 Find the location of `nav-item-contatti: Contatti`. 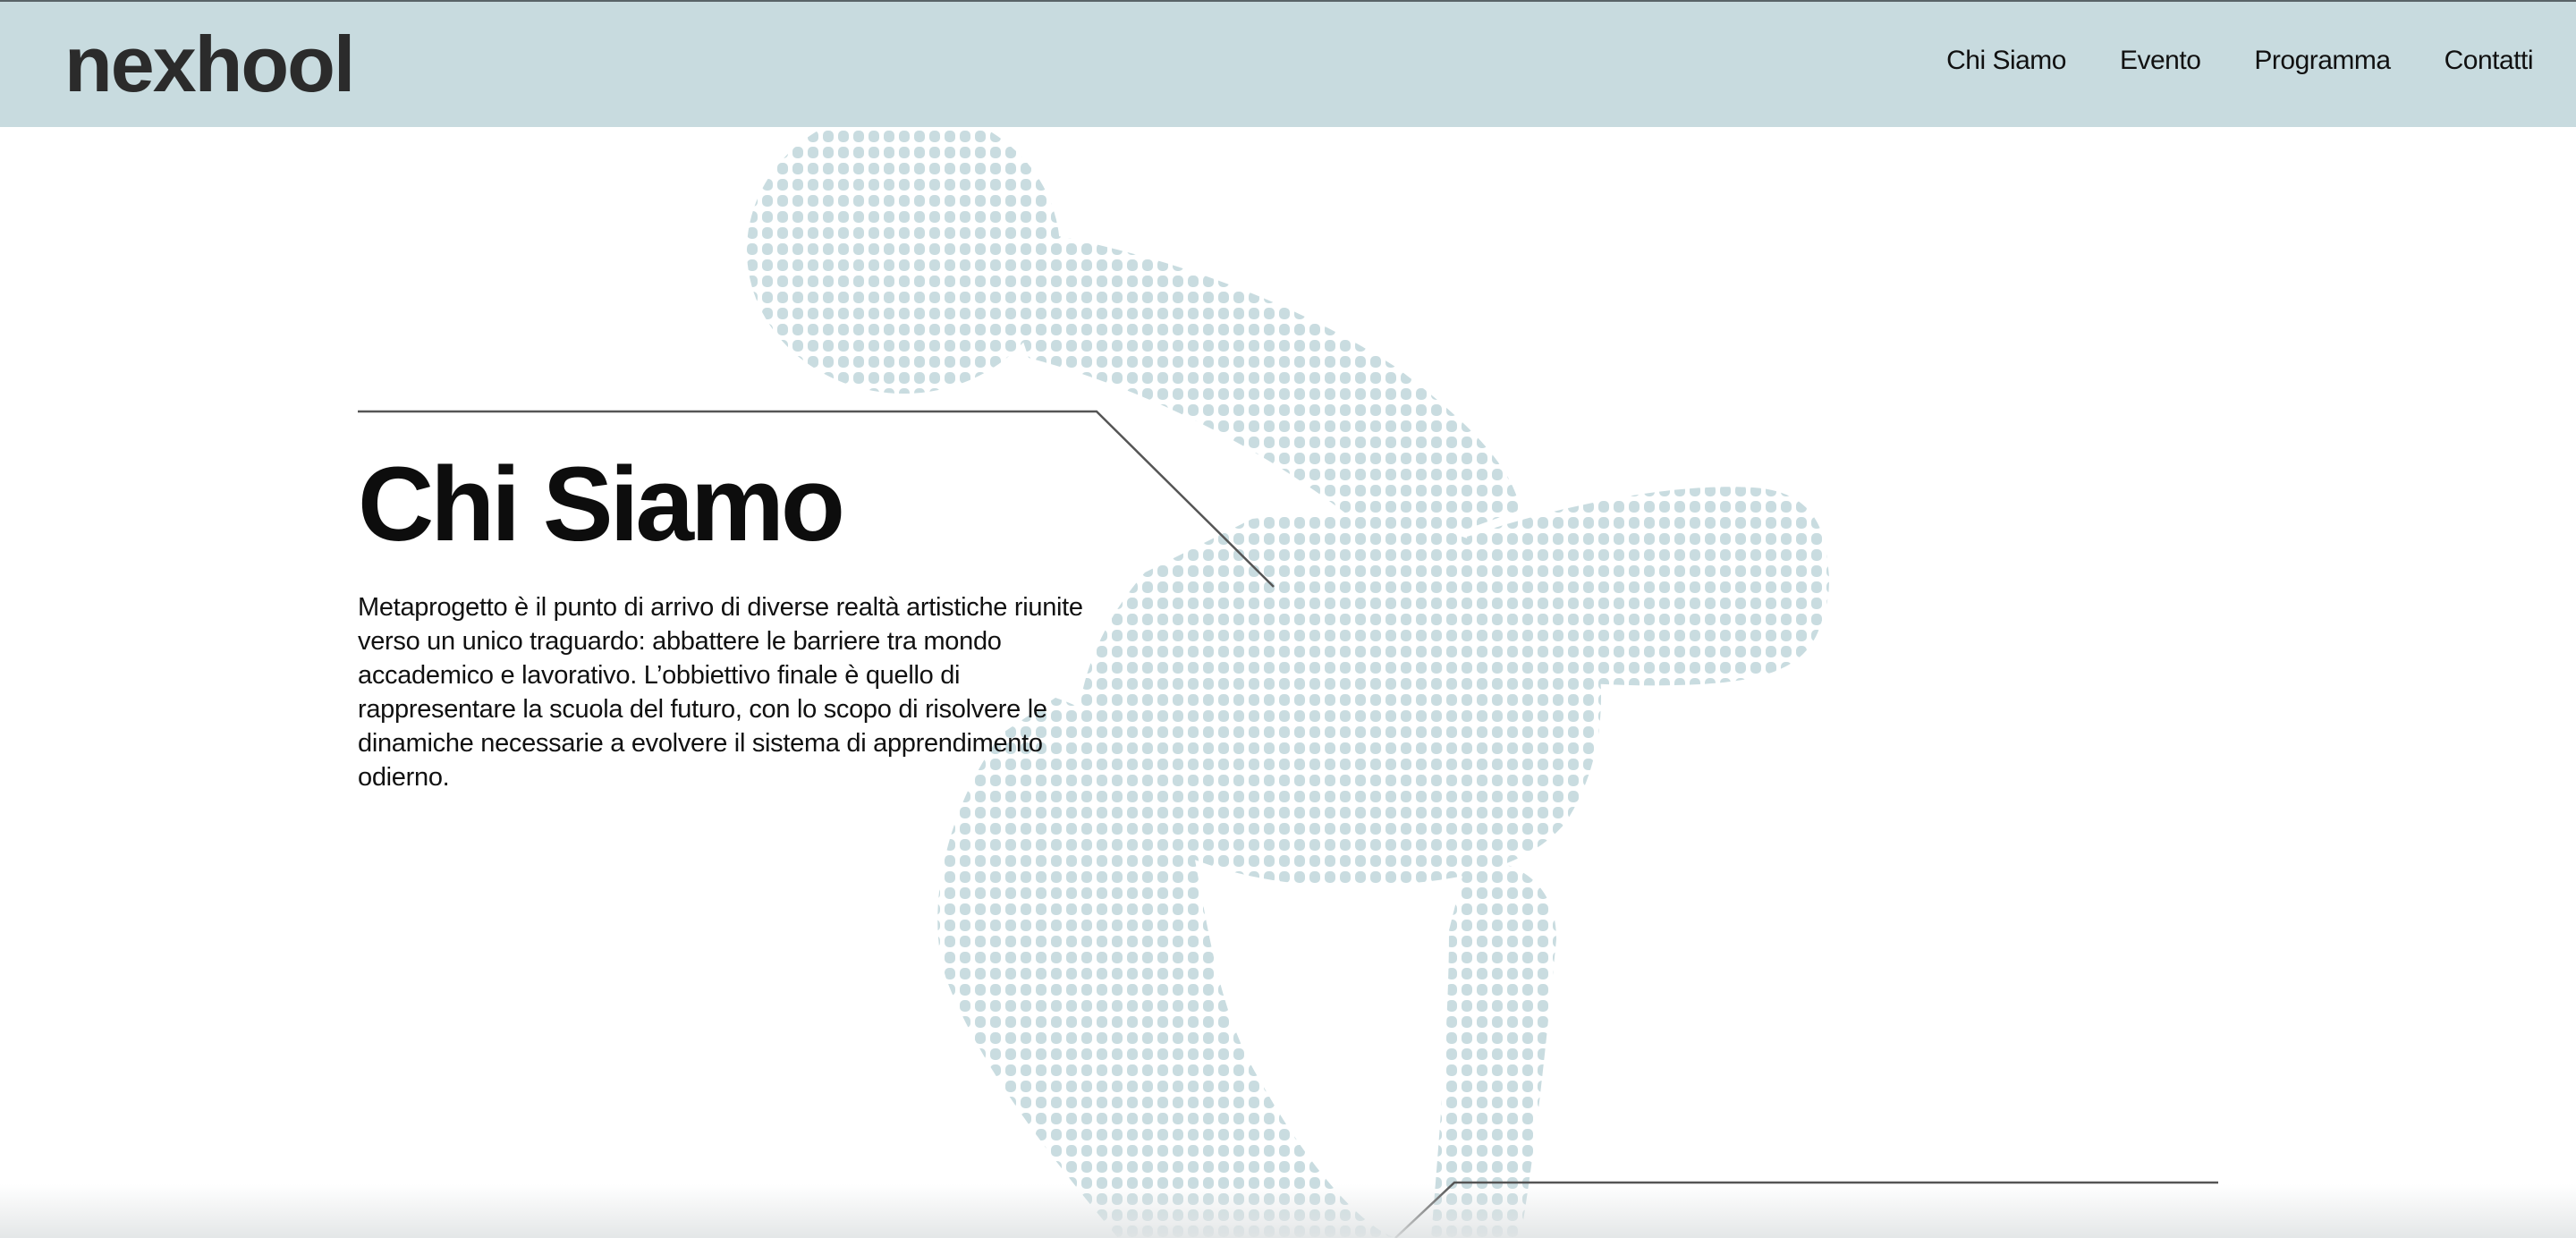

nav-item-contatti: Contatti is located at coordinates (2489, 61).